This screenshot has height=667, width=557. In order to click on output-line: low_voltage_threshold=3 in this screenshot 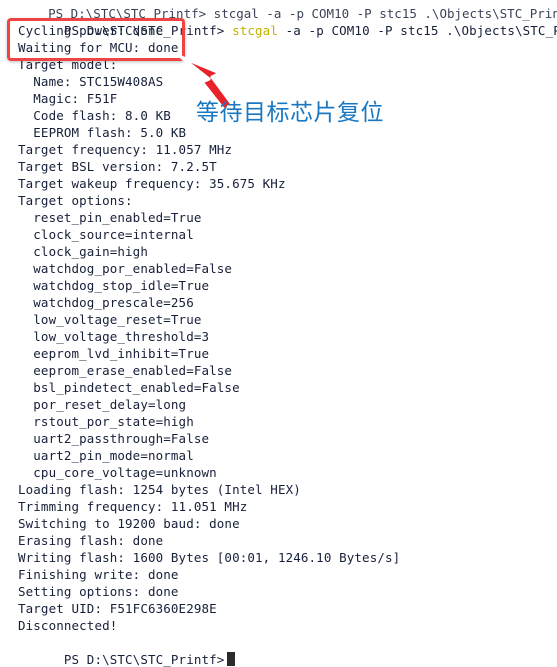, I will do `click(114, 336)`.